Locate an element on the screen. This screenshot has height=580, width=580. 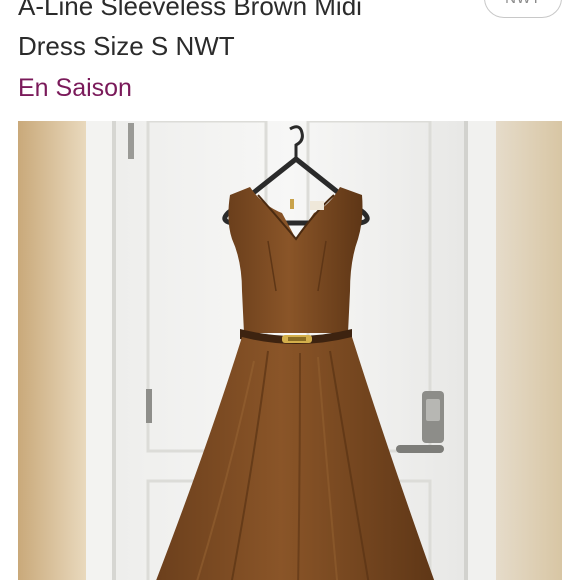
listing-title-line-1: A-Line Sleeveless Brown Midi is located at coordinates (190, 10).